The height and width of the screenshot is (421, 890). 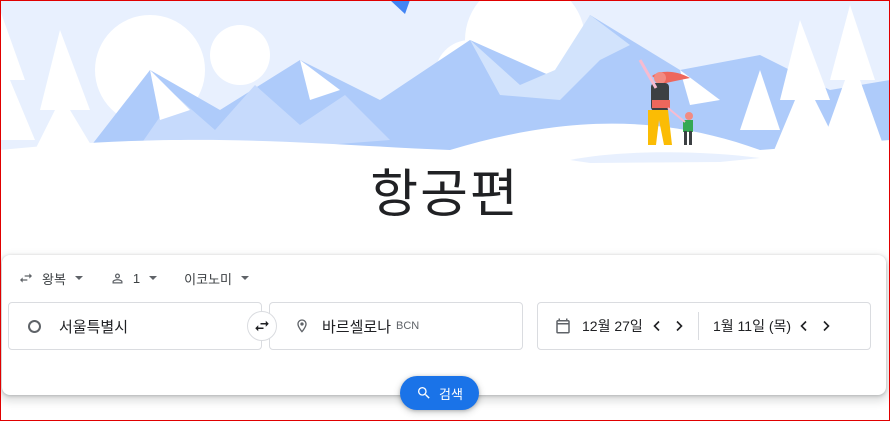 What do you see at coordinates (34, 326) in the screenshot?
I see `origin-ring-icon` at bounding box center [34, 326].